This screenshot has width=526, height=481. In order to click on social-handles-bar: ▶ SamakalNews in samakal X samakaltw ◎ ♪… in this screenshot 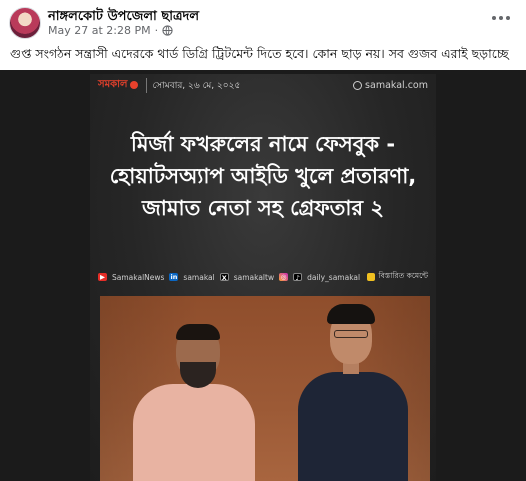, I will do `click(263, 277)`.